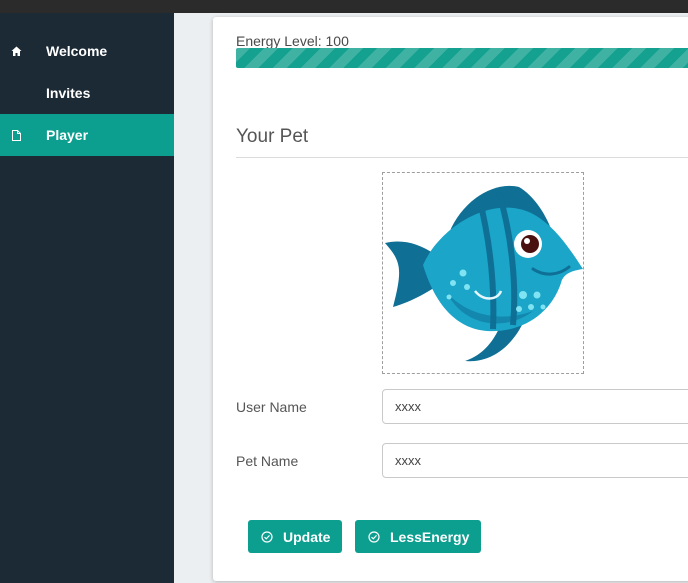 Image resolution: width=688 pixels, height=583 pixels. I want to click on sidebar-item-invites: Invites, so click(87, 93).